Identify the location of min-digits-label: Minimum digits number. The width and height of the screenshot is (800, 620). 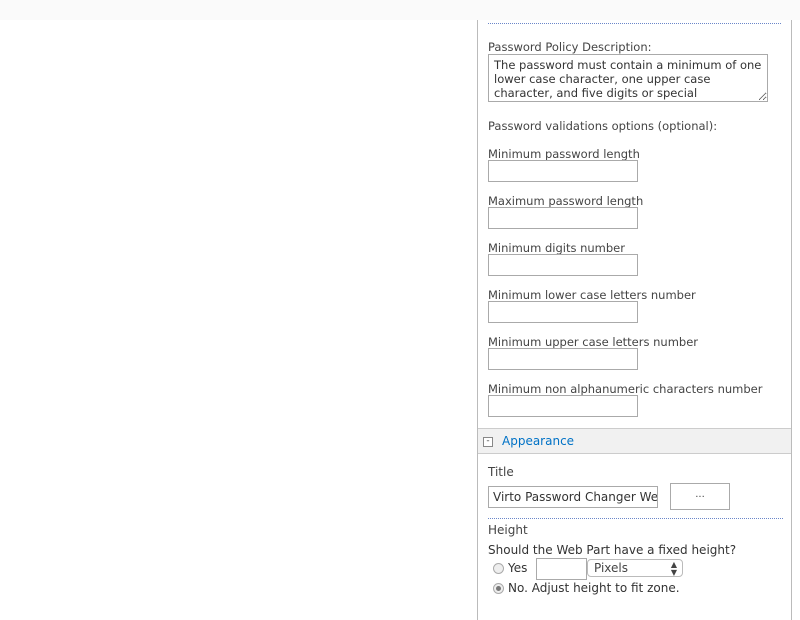
(556, 248).